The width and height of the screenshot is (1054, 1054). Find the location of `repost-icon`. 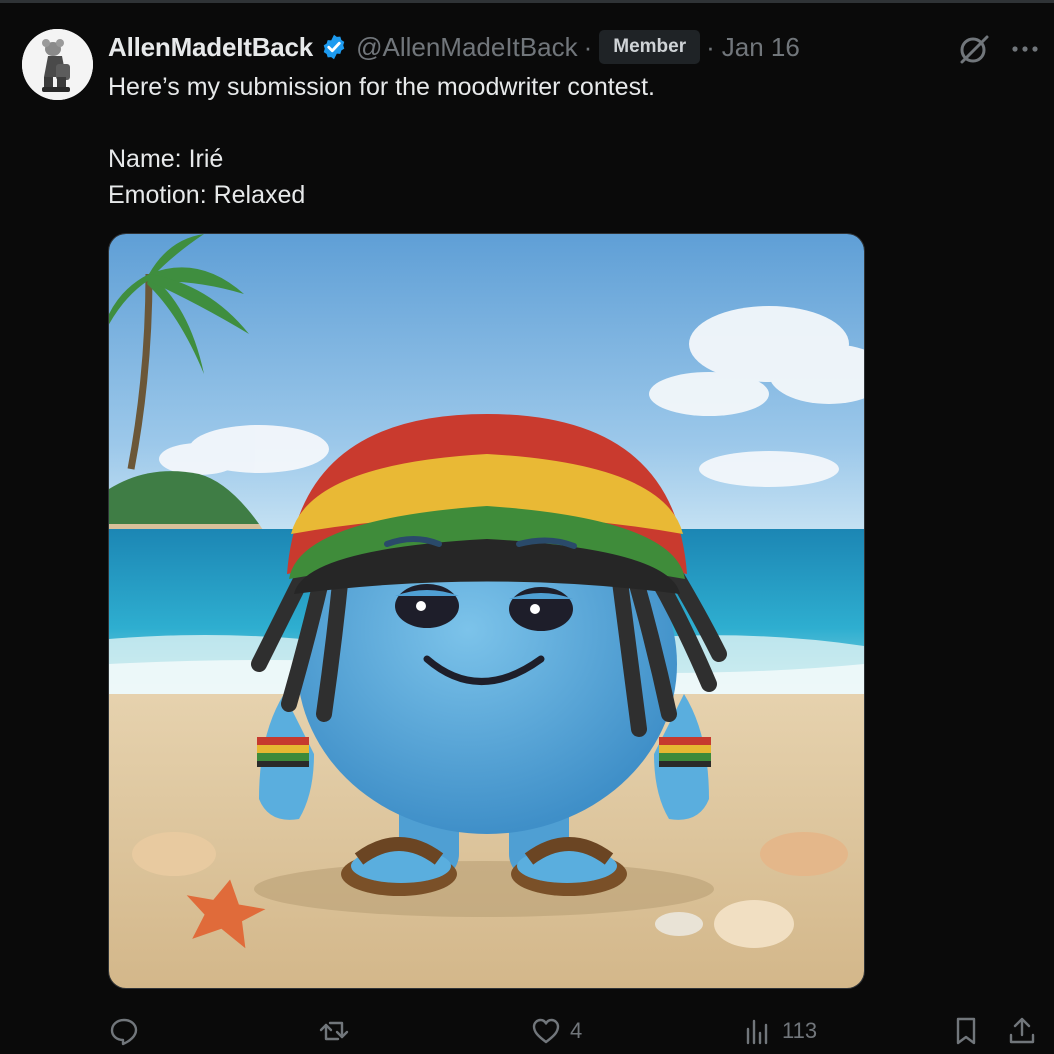

repost-icon is located at coordinates (334, 1031).